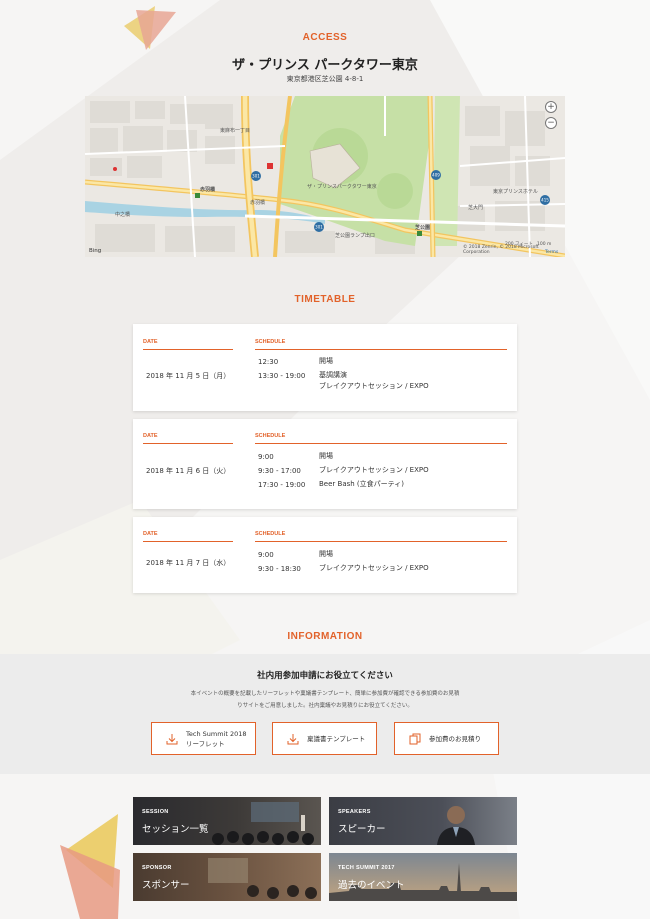 Image resolution: width=650 pixels, height=919 pixels. Describe the element at coordinates (436, 175) in the screenshot. I see `svg-text: 409` at that location.